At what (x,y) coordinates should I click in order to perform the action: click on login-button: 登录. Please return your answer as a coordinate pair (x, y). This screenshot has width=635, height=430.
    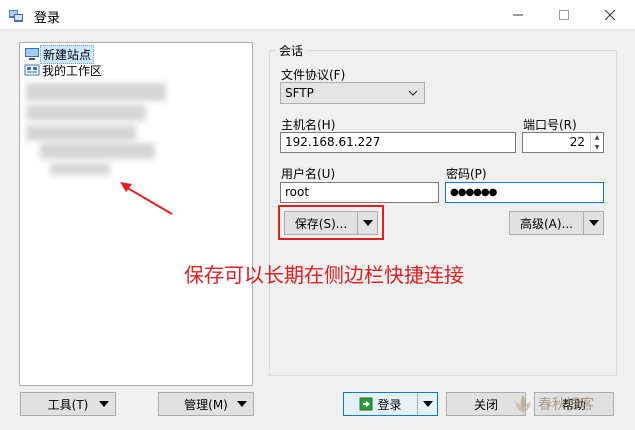
    Looking at the image, I should click on (390, 404).